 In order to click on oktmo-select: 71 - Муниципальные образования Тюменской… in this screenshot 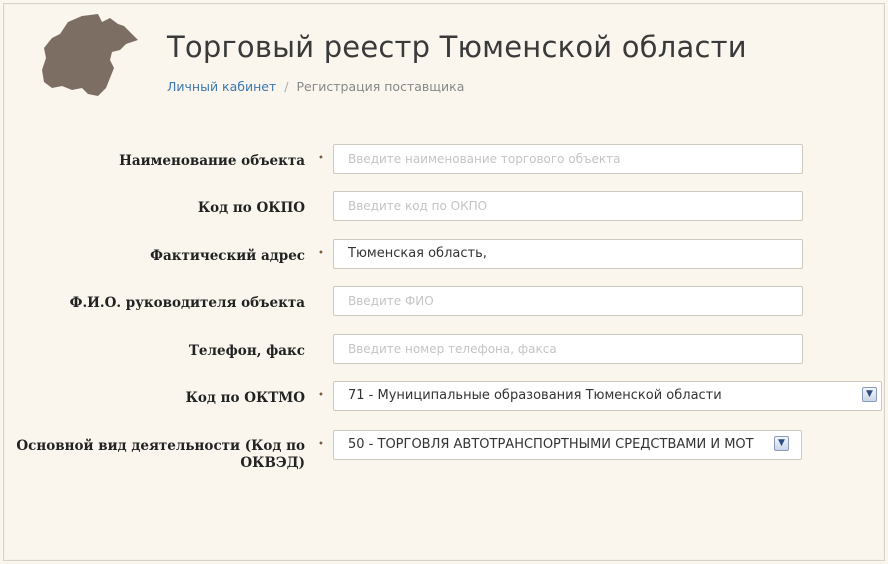, I will do `click(607, 396)`.